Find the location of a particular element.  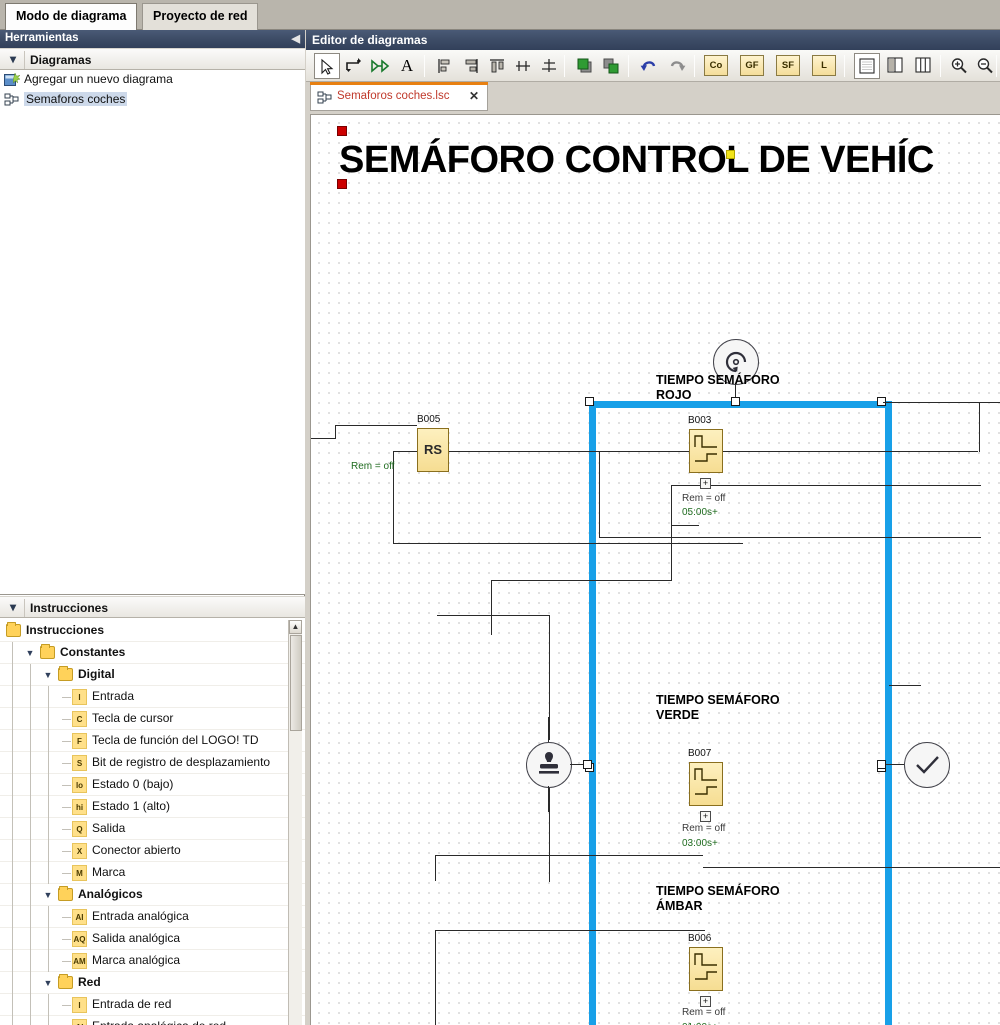

canvas-title-text: SEMÁFORO CONTROL DE VEHÍC is located at coordinates (636, 160).